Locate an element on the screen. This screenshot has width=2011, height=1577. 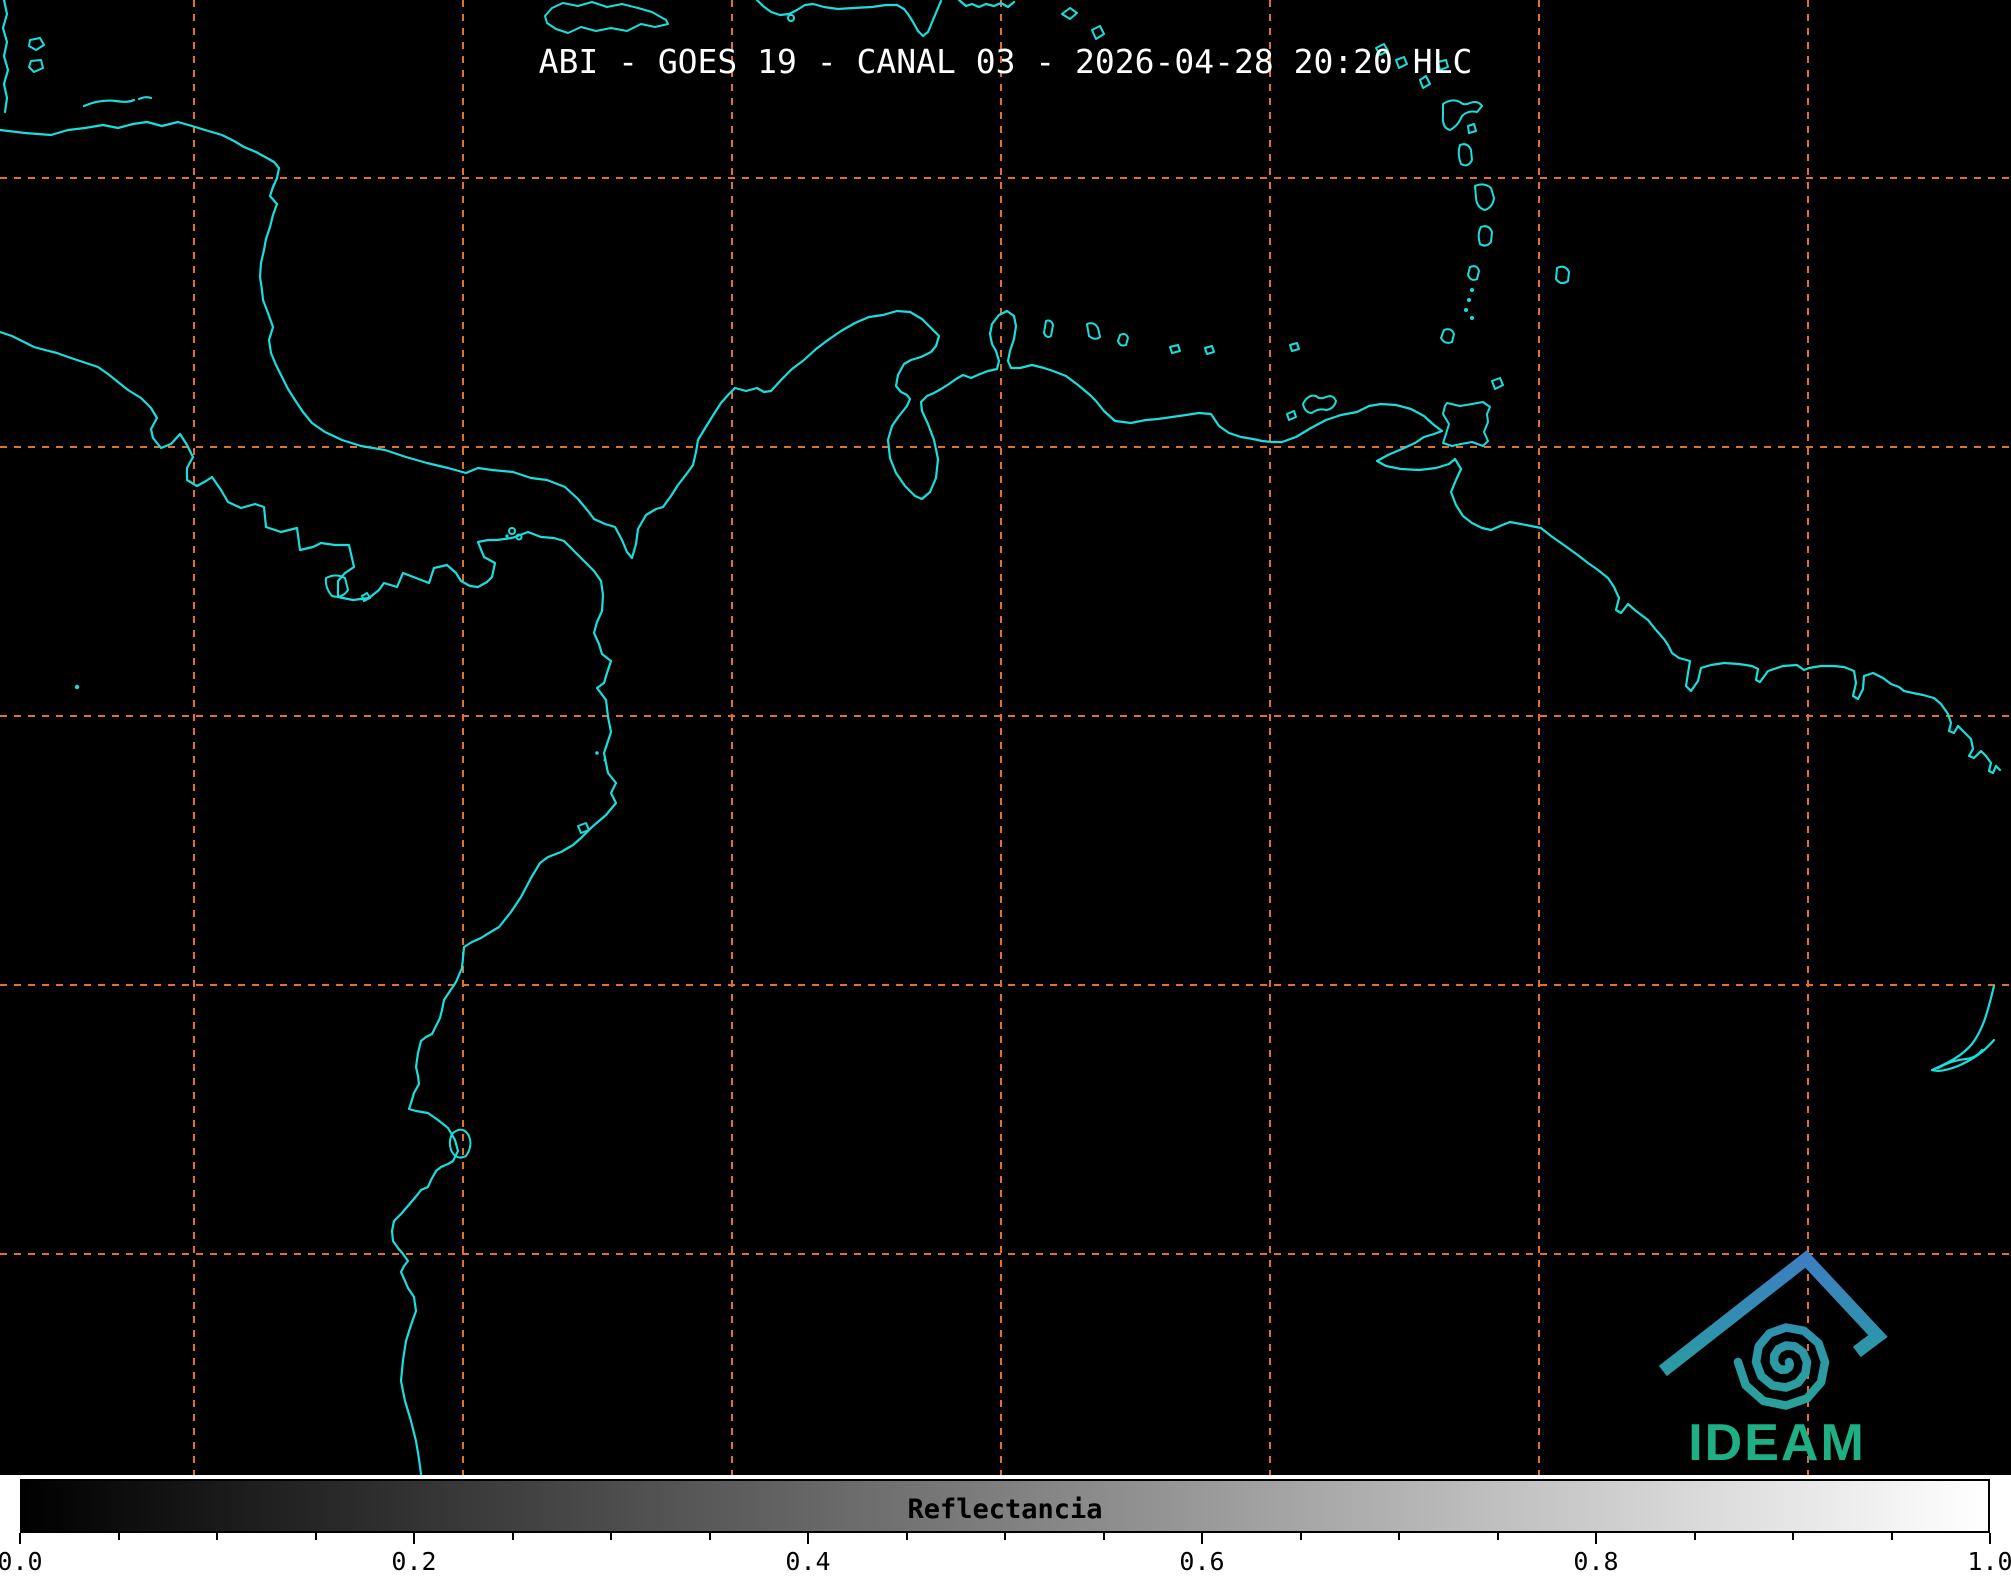
colorbar-tick-label: 0.0 is located at coordinates (21, 1561).